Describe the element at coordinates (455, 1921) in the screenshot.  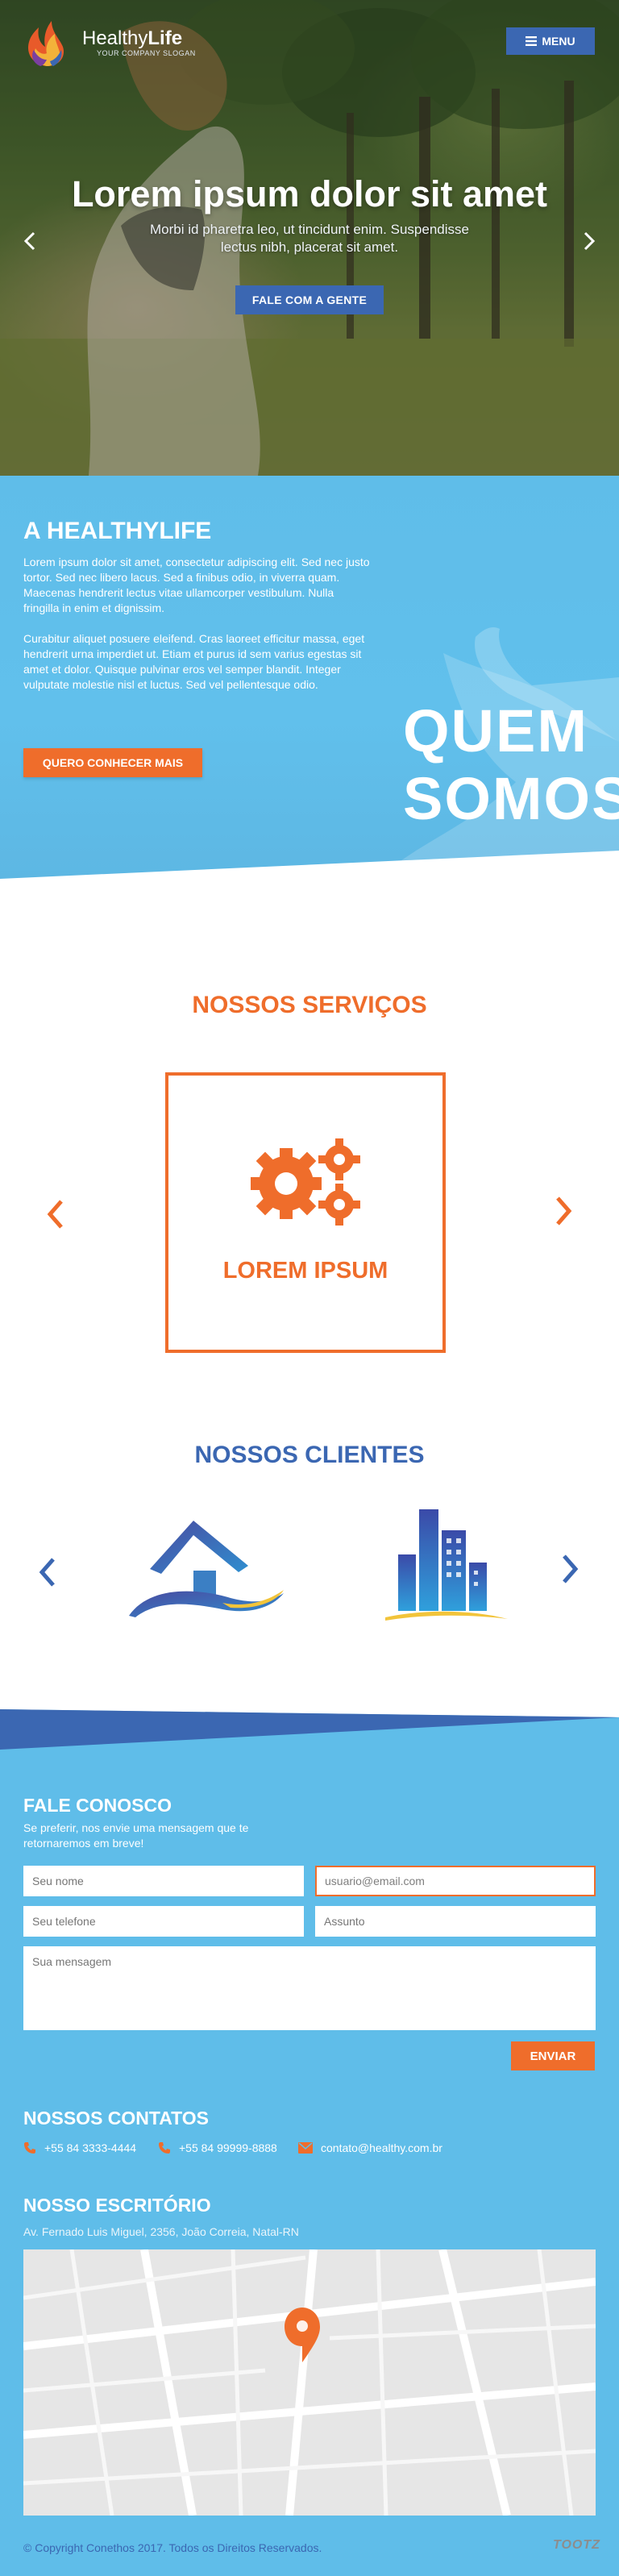
I see `subject-field` at that location.